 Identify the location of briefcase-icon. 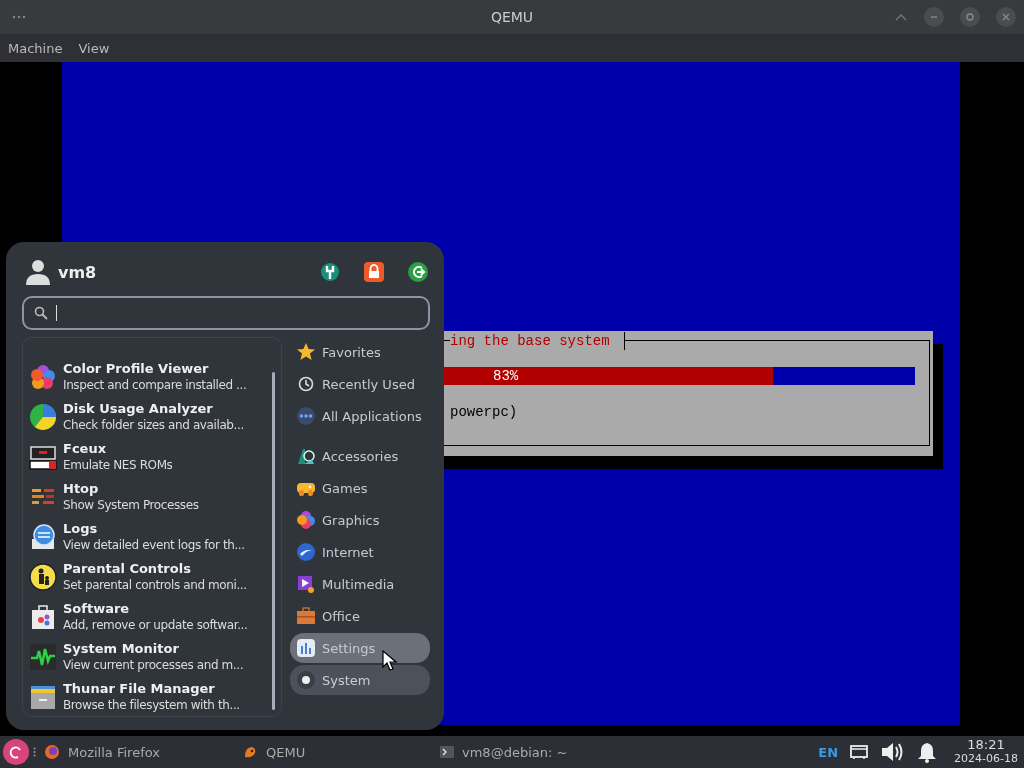
(306, 616).